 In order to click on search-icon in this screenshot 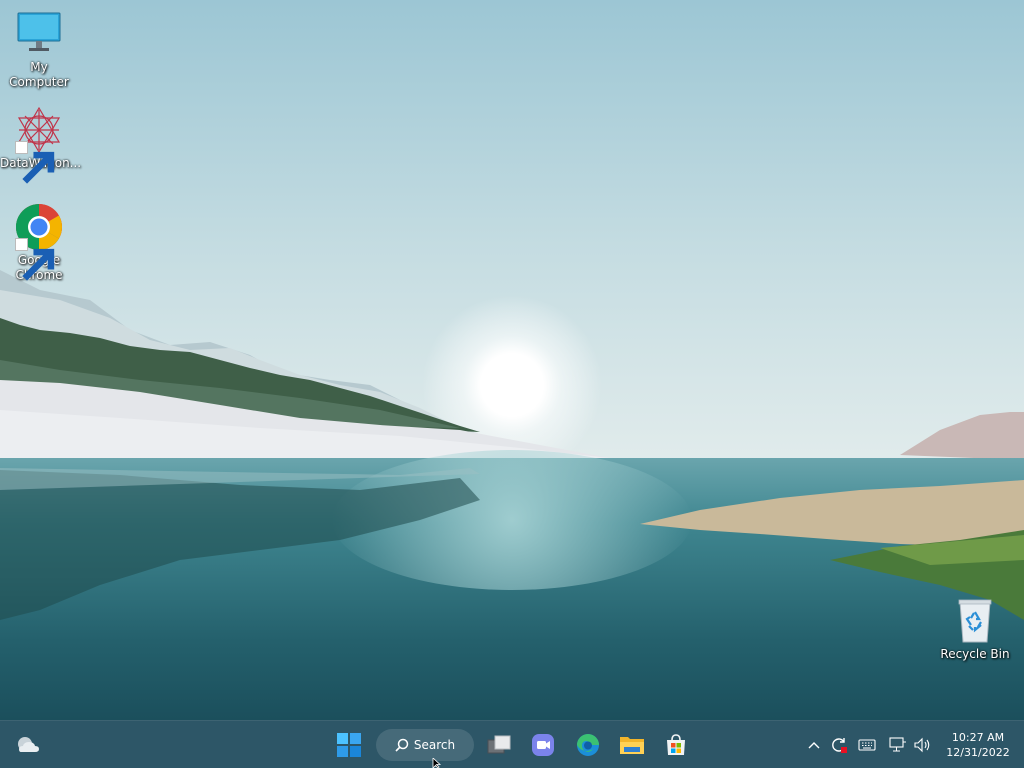, I will do `click(402, 745)`.